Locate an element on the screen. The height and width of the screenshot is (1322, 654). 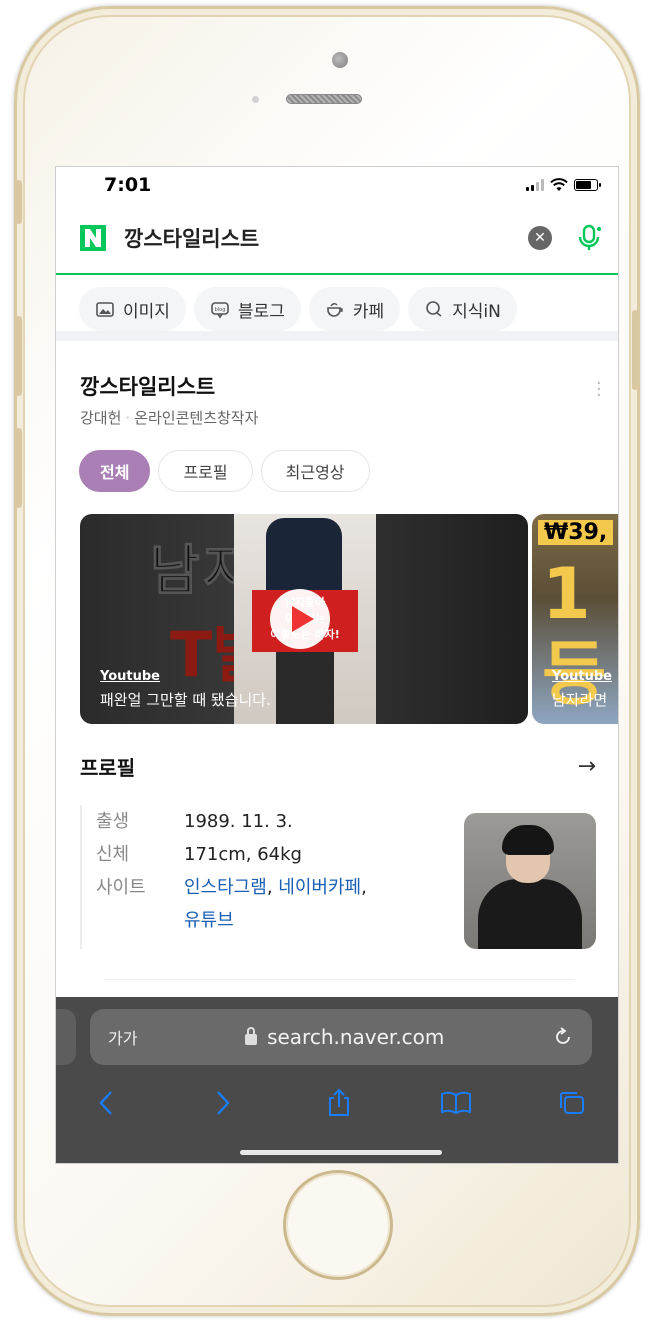
chevron-left-icon is located at coordinates (105, 1103).